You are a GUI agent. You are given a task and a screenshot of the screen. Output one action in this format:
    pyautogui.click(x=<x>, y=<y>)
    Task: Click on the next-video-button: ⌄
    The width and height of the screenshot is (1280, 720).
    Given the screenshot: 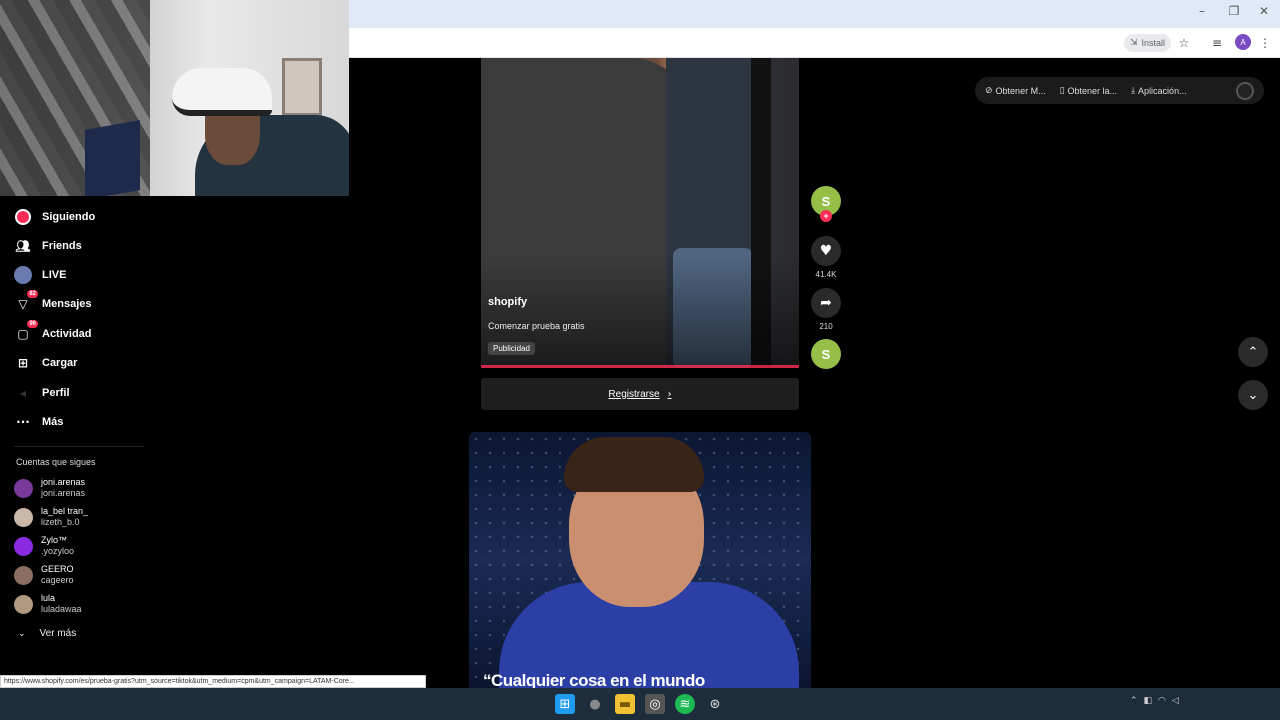 What is the action you would take?
    pyautogui.click(x=1253, y=395)
    